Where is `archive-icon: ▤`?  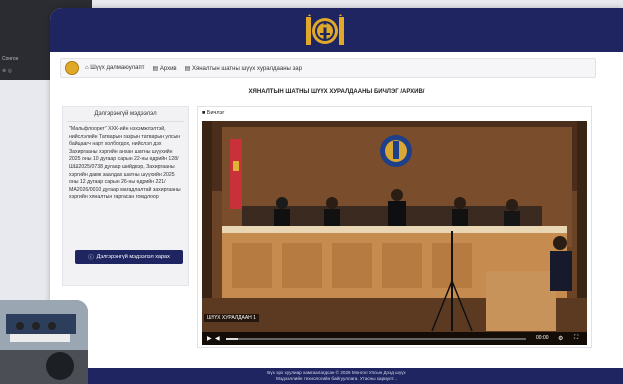 archive-icon: ▤ is located at coordinates (155, 68).